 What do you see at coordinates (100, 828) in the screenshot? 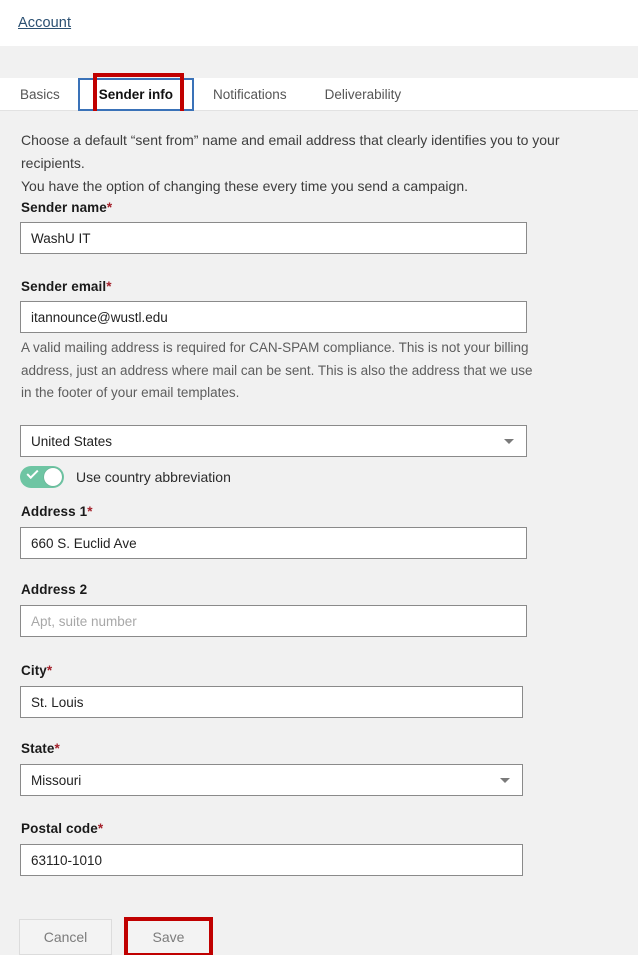
I see `postal-code-required-asterisk: *` at bounding box center [100, 828].